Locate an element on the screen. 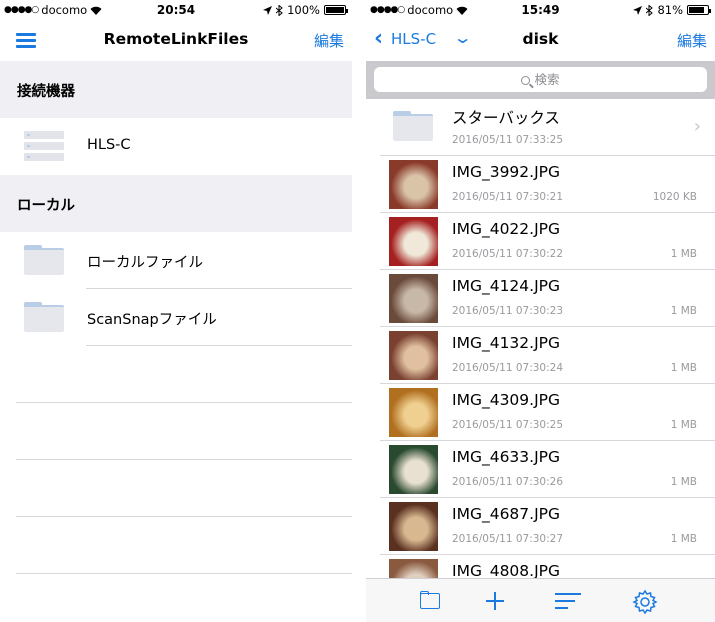 The height and width of the screenshot is (622, 715). battery-percent: 81% is located at coordinates (670, 10).